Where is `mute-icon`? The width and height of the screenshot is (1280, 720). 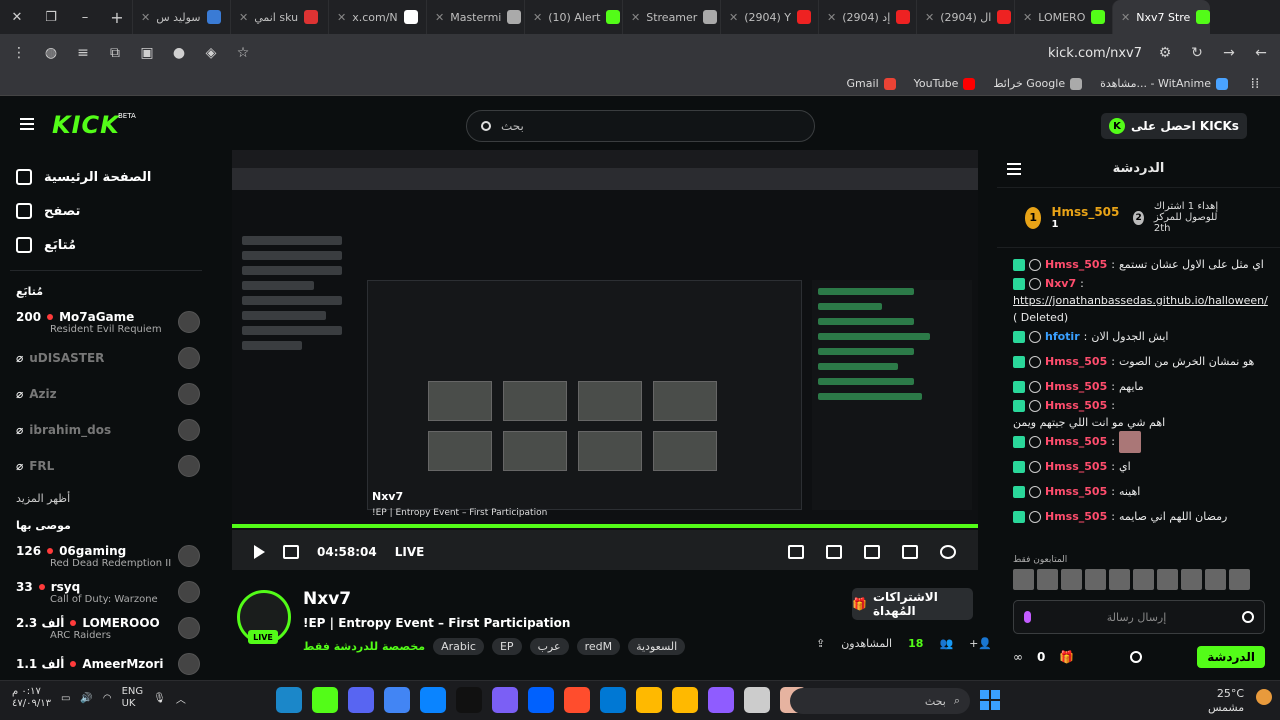
mute-icon is located at coordinates (291, 552).